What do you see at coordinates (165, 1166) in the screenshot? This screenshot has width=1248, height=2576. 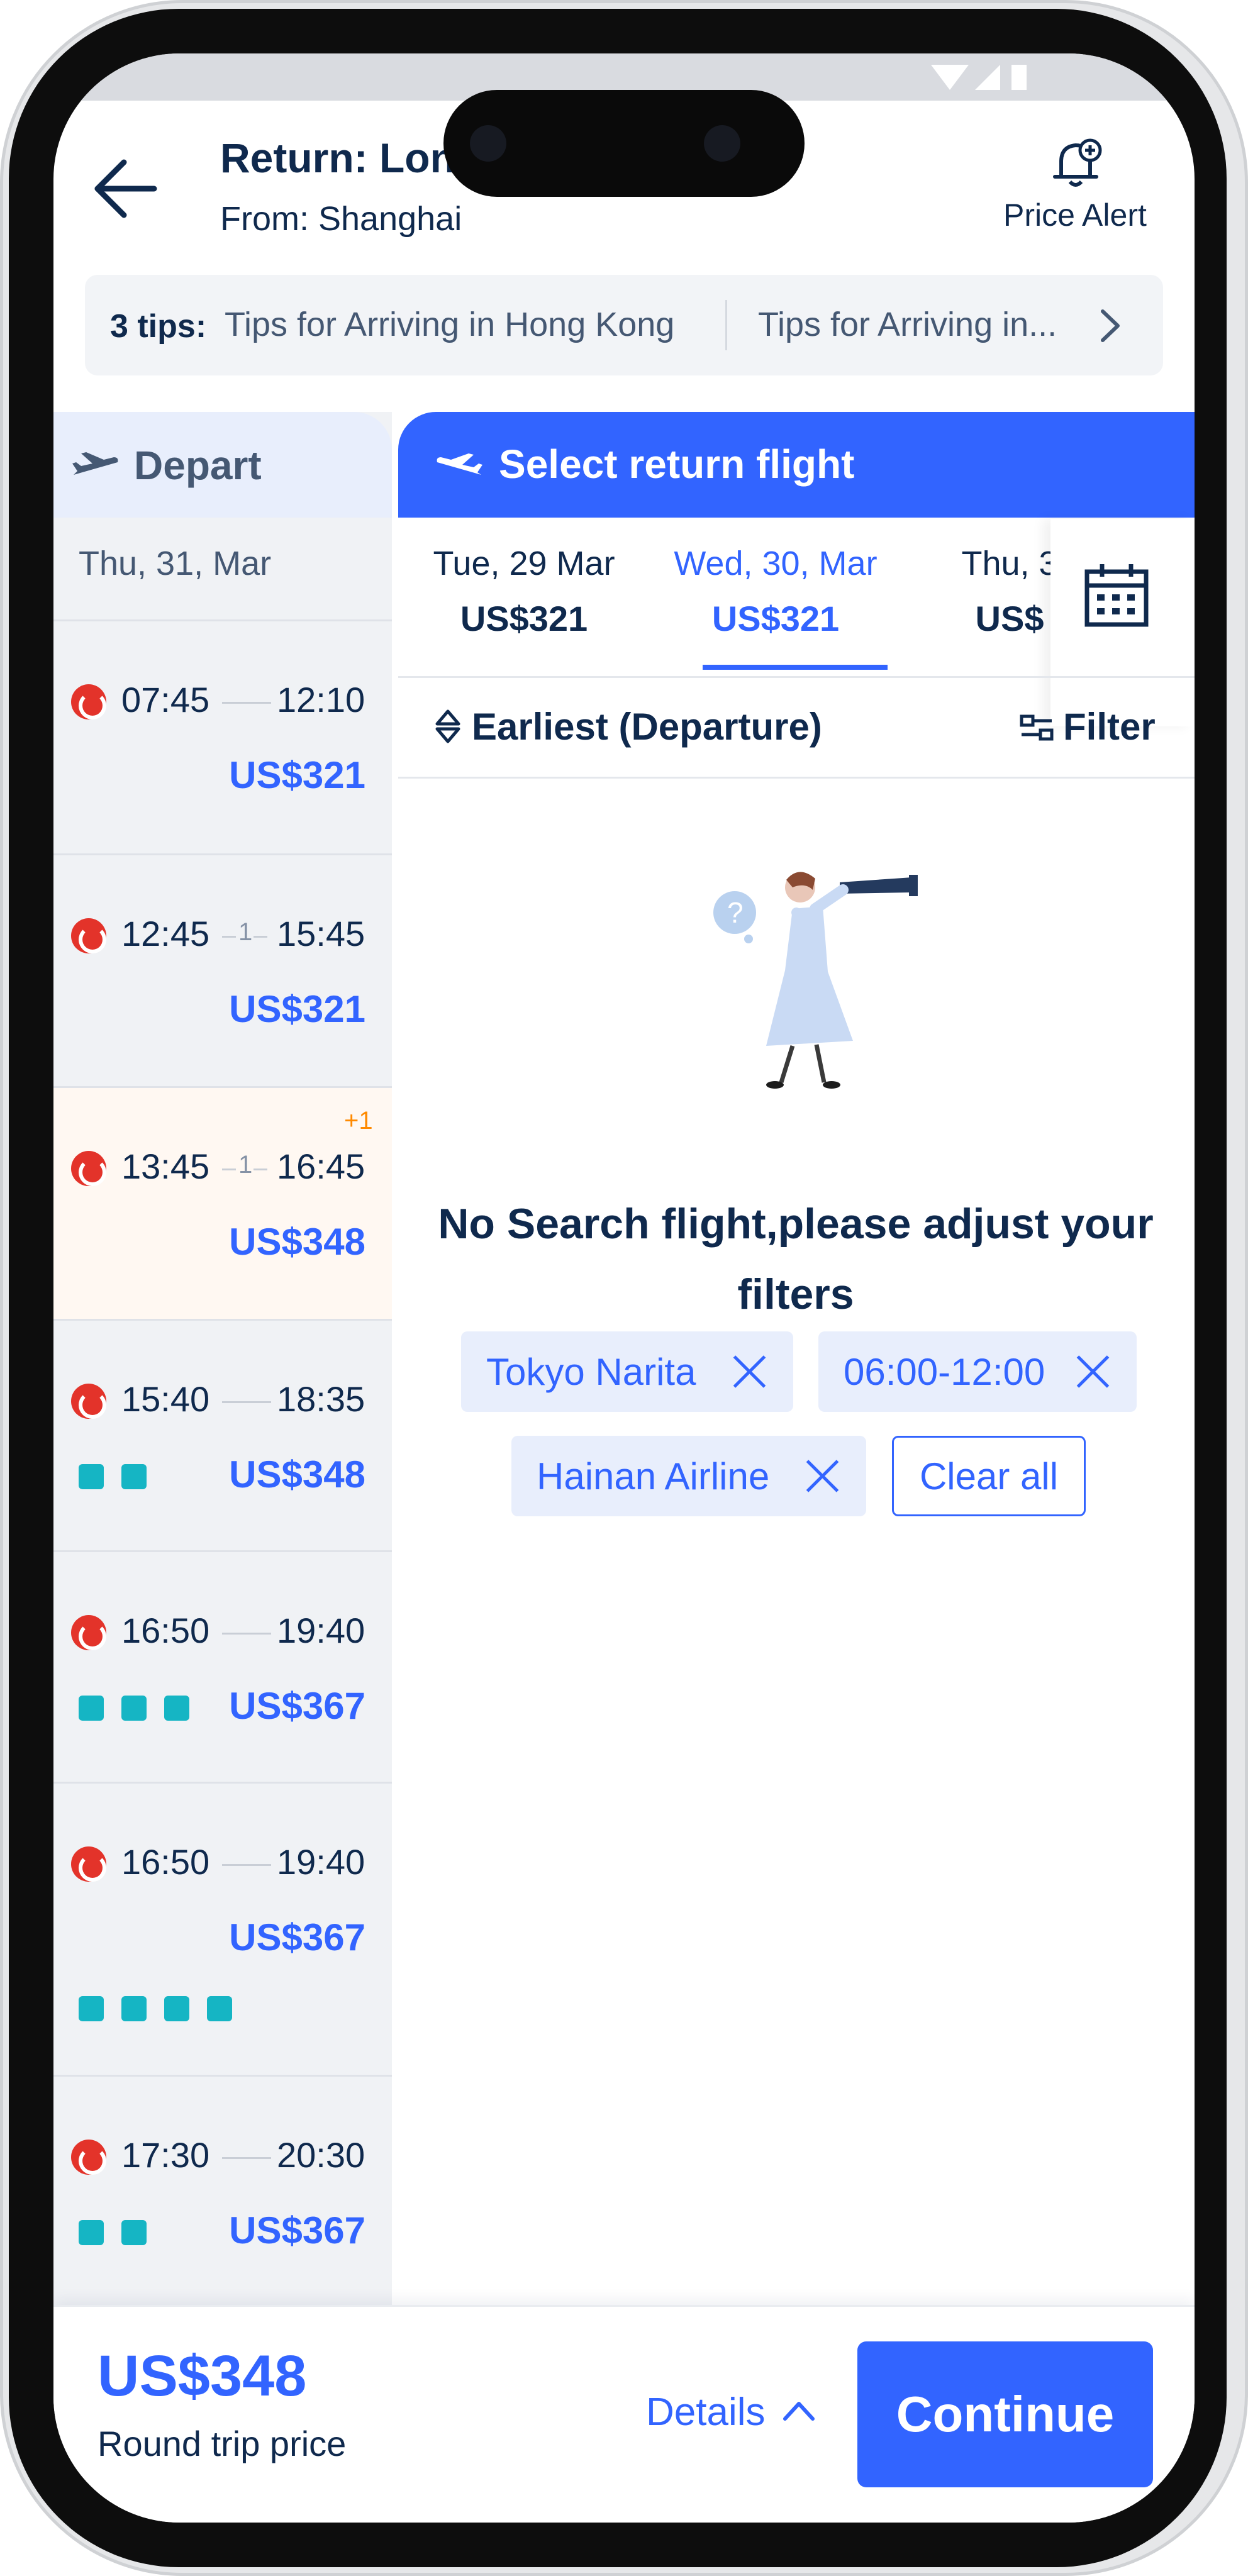 I see `departure-time: 13:45` at bounding box center [165, 1166].